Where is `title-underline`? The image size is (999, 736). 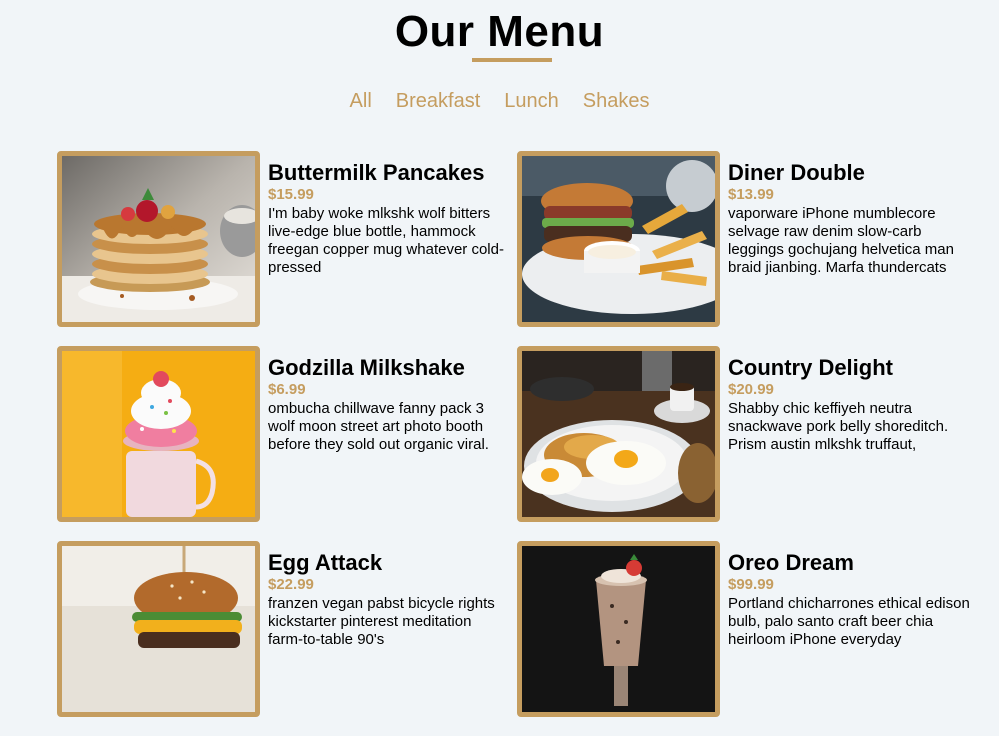
title-underline is located at coordinates (512, 60).